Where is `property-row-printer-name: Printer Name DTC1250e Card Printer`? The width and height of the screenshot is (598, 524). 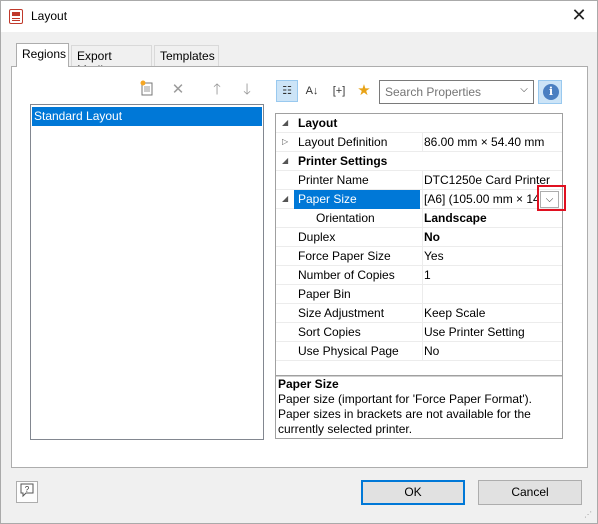 property-row-printer-name: Printer Name DTC1250e Card Printer is located at coordinates (419, 180).